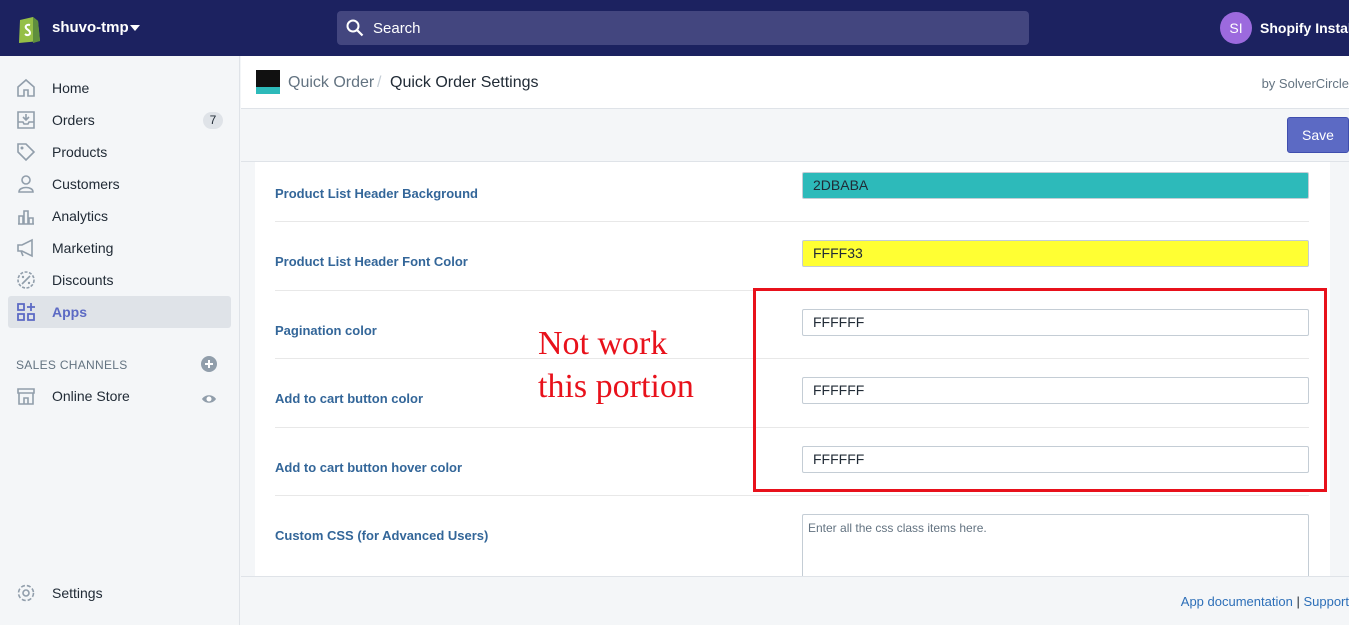 This screenshot has width=1349, height=625. I want to click on sidebar-item-label: Marketing, so click(83, 248).